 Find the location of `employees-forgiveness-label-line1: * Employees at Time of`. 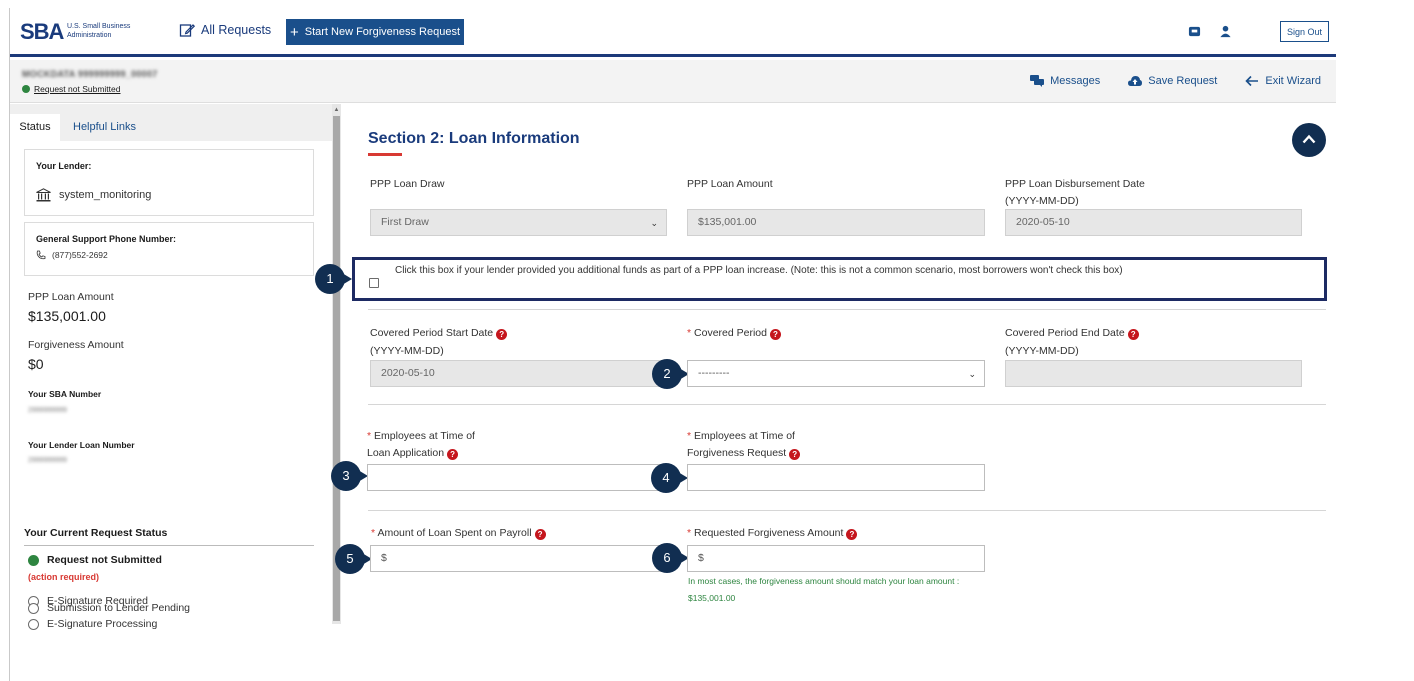

employees-forgiveness-label-line1: * Employees at Time of is located at coordinates (741, 436).